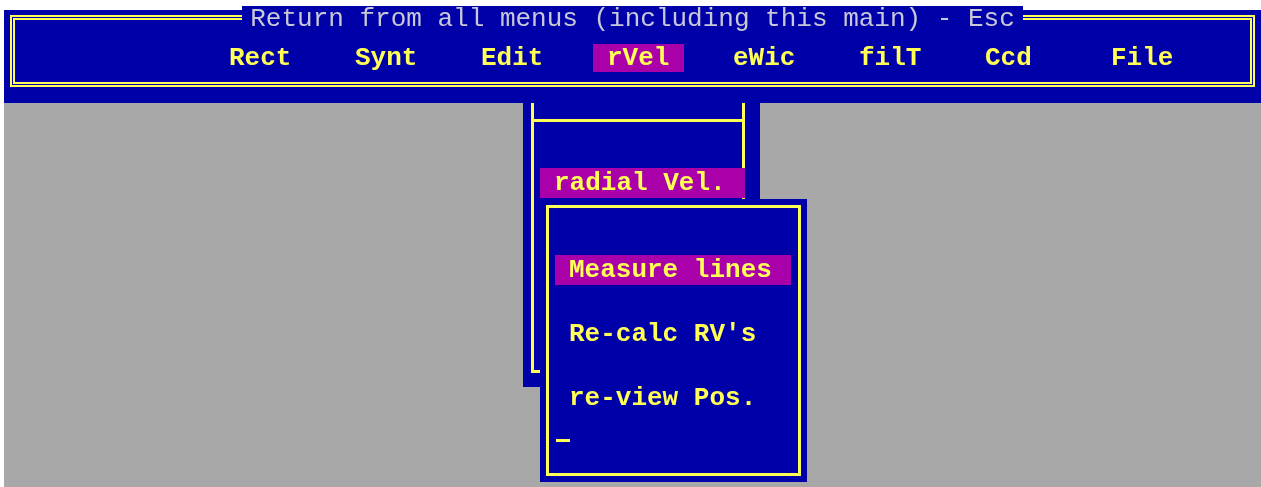  Describe the element at coordinates (673, 270) in the screenshot. I see `menu-item: Measure lines` at that location.